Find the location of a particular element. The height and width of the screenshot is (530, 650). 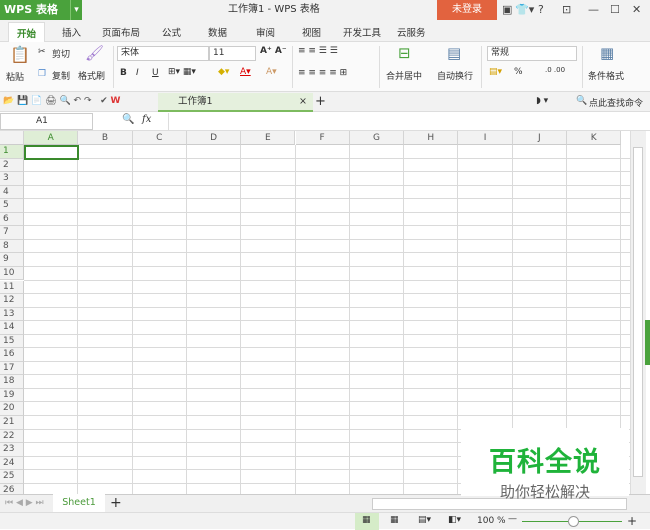

search-icon: 🔍 is located at coordinates (581, 101).